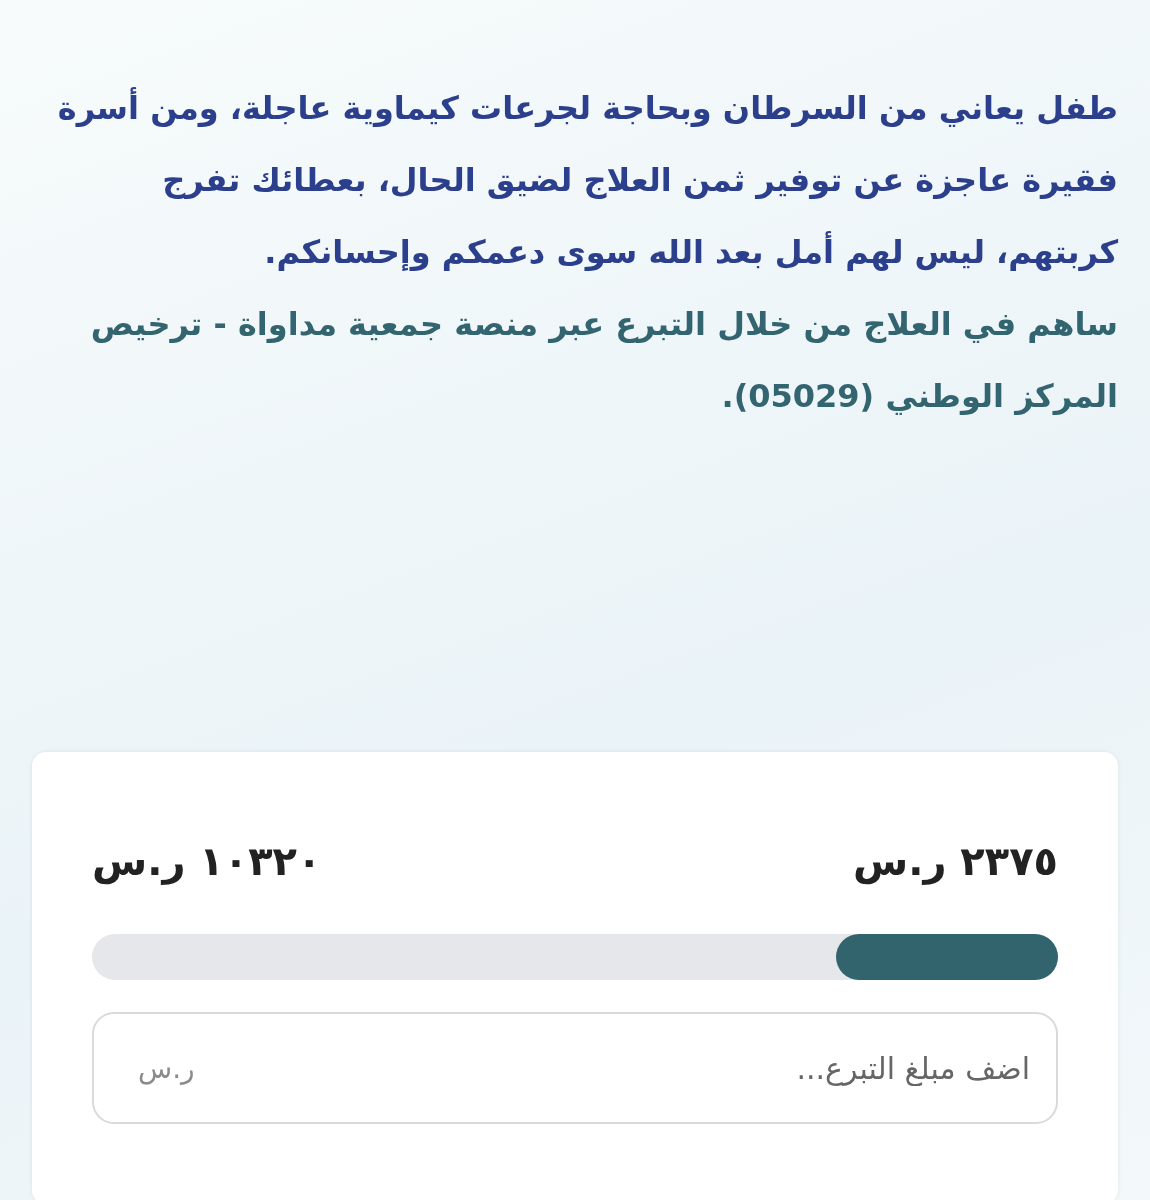 This screenshot has width=1150, height=1200. Describe the element at coordinates (207, 861) in the screenshot. I see `goal-amount: ١٠٣٢٠ ر.س` at that location.